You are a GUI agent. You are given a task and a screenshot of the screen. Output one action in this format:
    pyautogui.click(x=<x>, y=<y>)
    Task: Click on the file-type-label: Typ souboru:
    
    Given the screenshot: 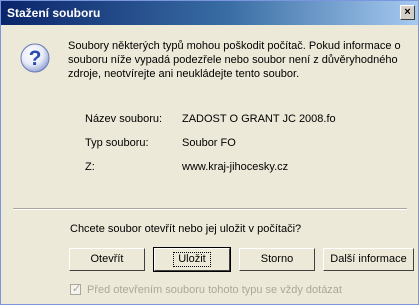 What is the action you would take?
    pyautogui.click(x=117, y=143)
    